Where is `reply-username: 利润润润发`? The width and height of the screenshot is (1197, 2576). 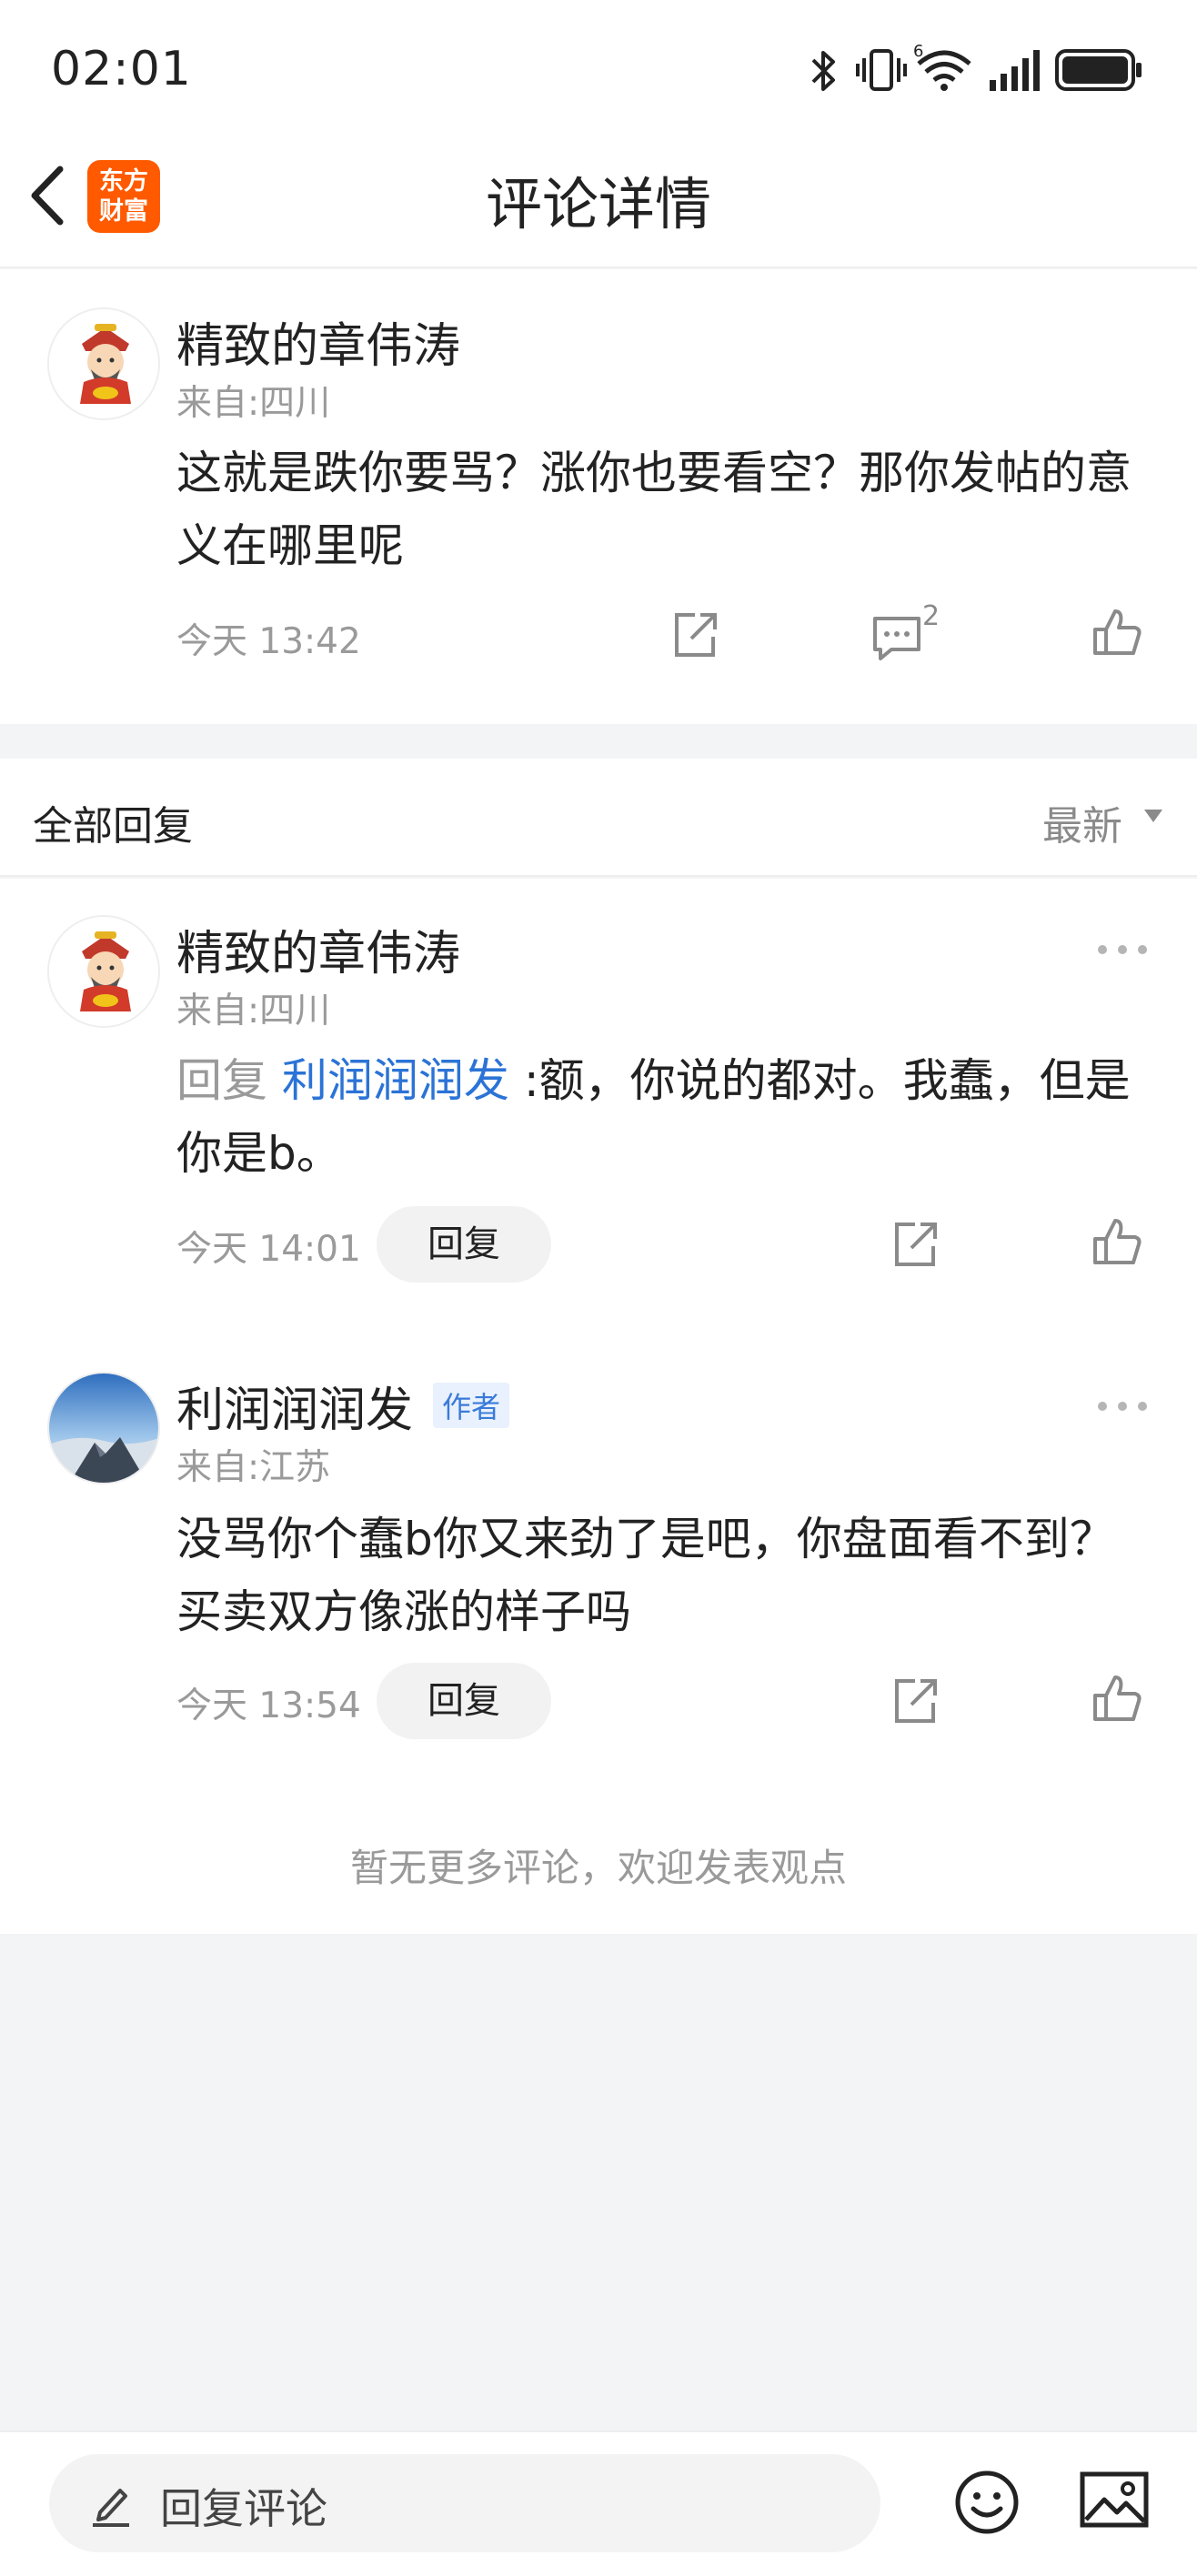 reply-username: 利润润润发 is located at coordinates (294, 1406).